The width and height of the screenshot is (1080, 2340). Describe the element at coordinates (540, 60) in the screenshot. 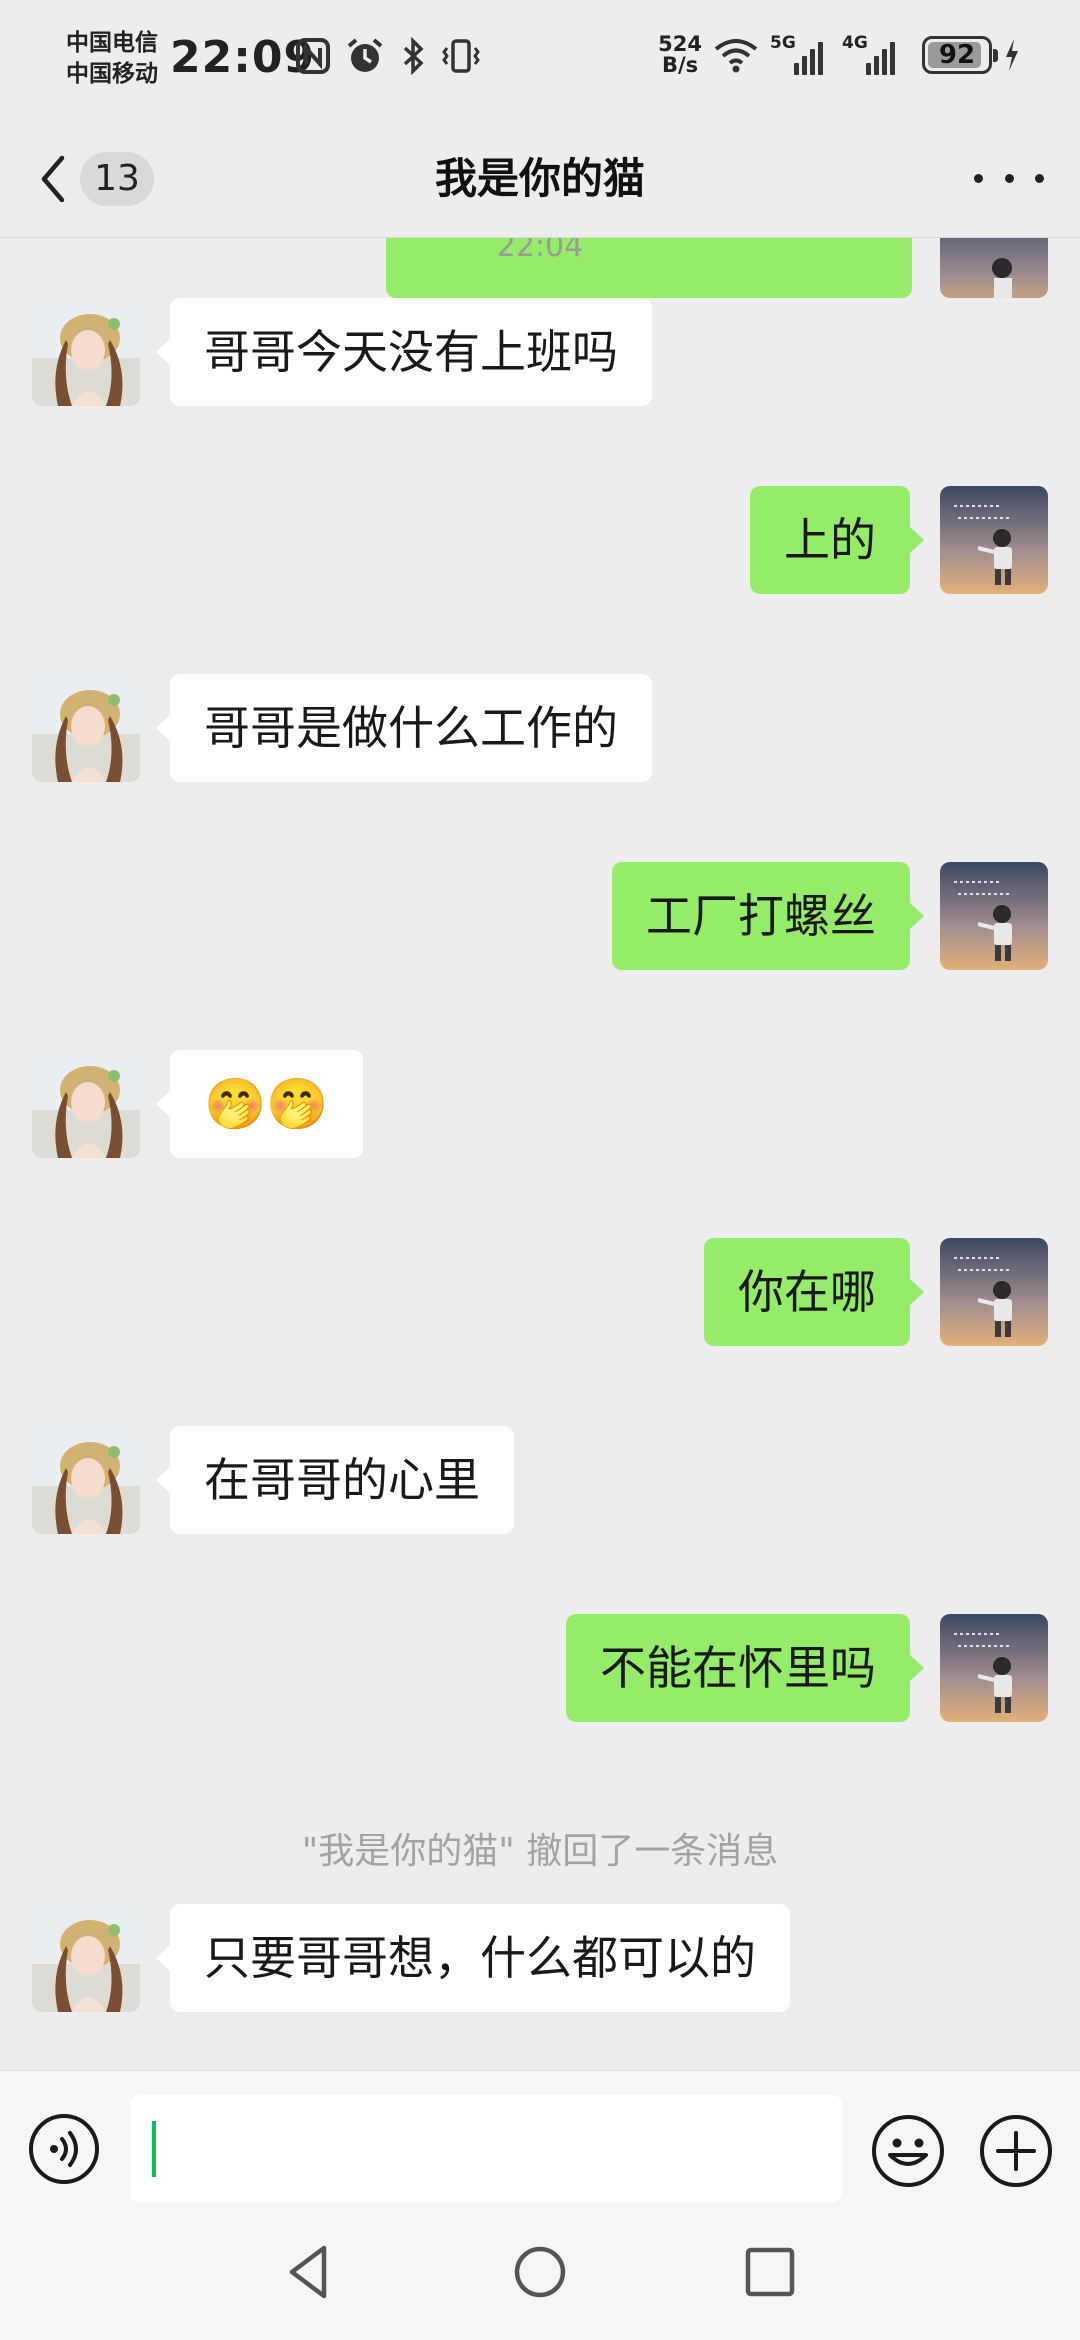

I see `status-bar: 中国电信 中国移动 22:09 524 B/s 5G 4G 92` at that location.